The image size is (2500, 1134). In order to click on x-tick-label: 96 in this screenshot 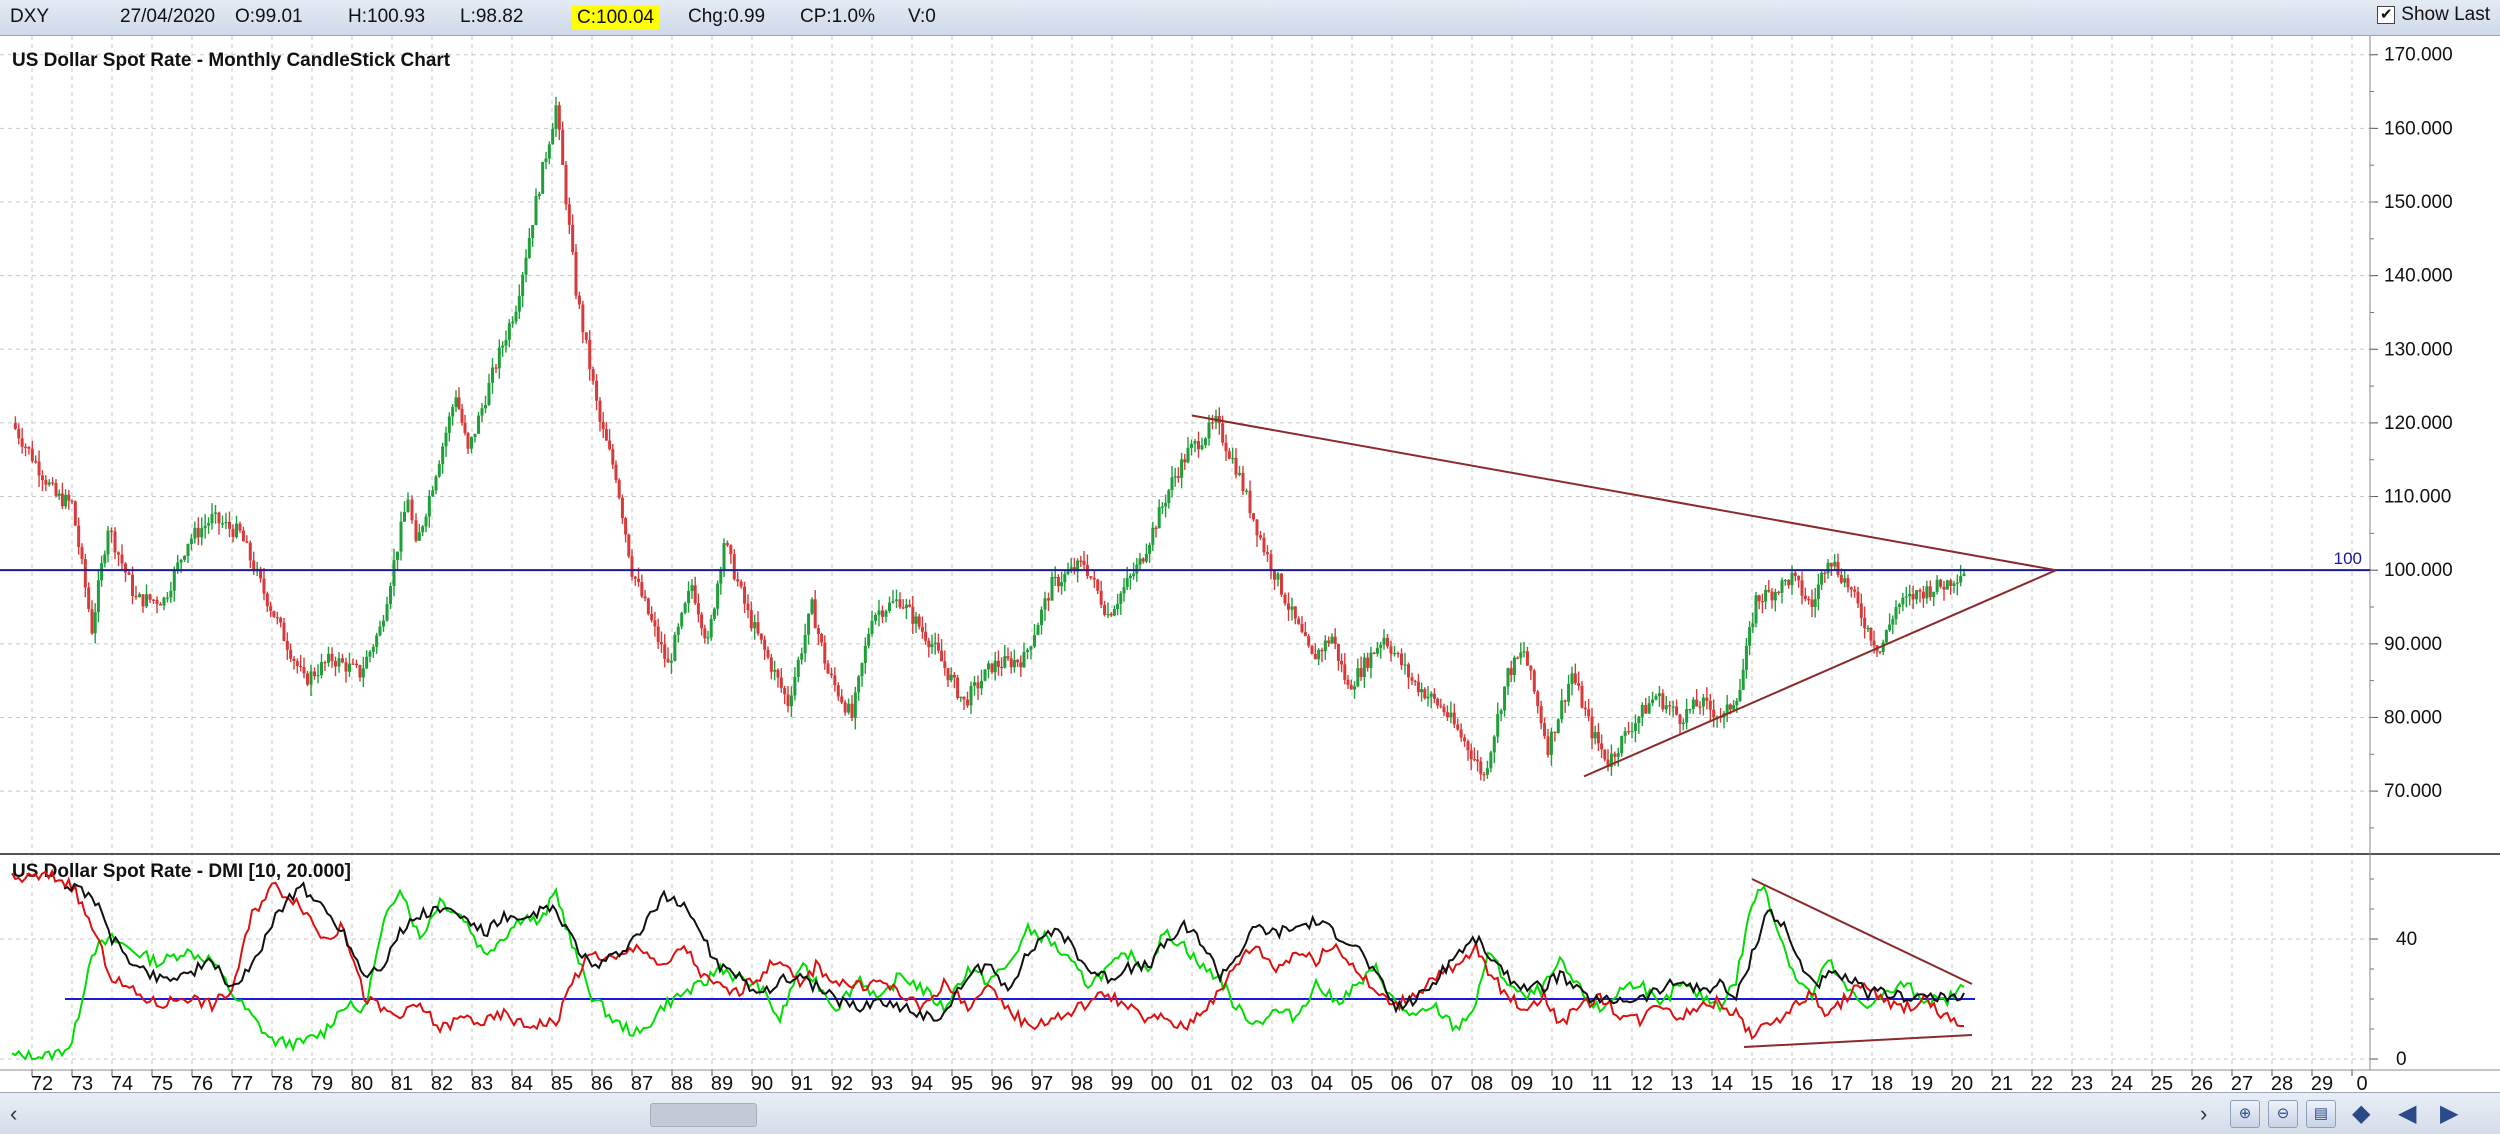, I will do `click(1002, 1082)`.